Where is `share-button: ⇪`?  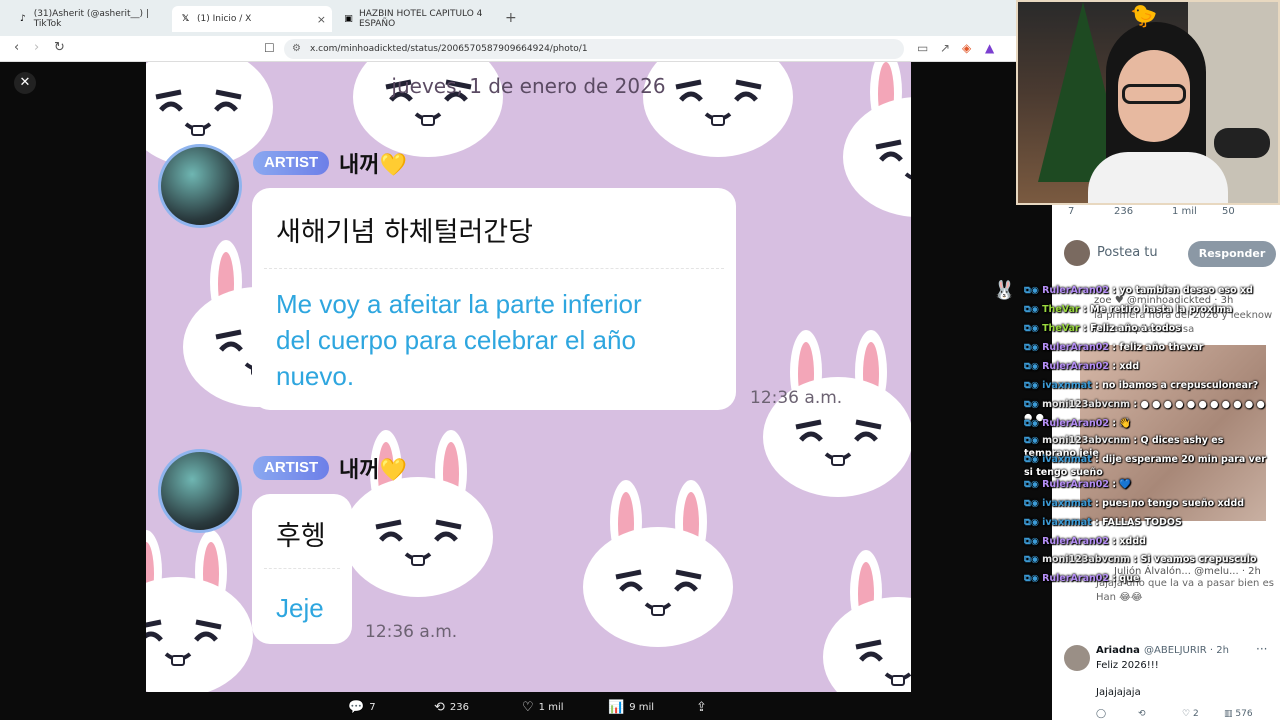
share-button: ⇪ is located at coordinates (704, 707).